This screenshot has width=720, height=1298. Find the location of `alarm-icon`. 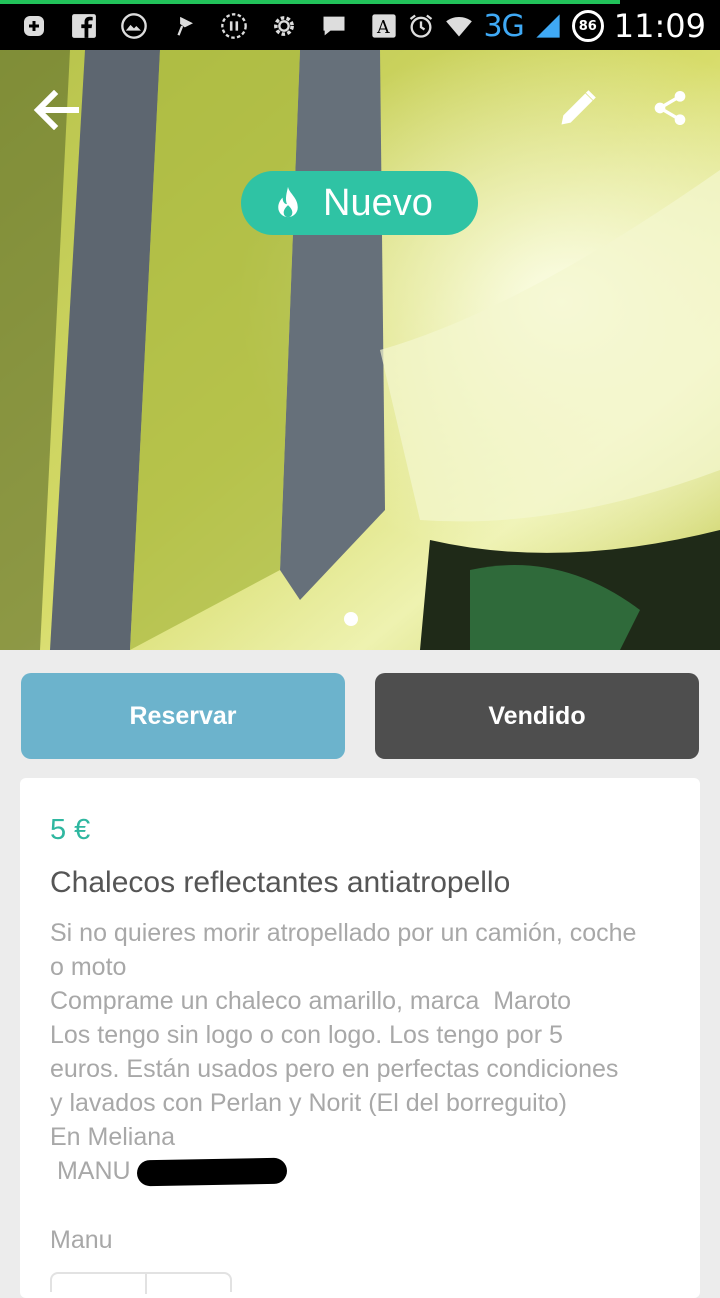

alarm-icon is located at coordinates (421, 26).